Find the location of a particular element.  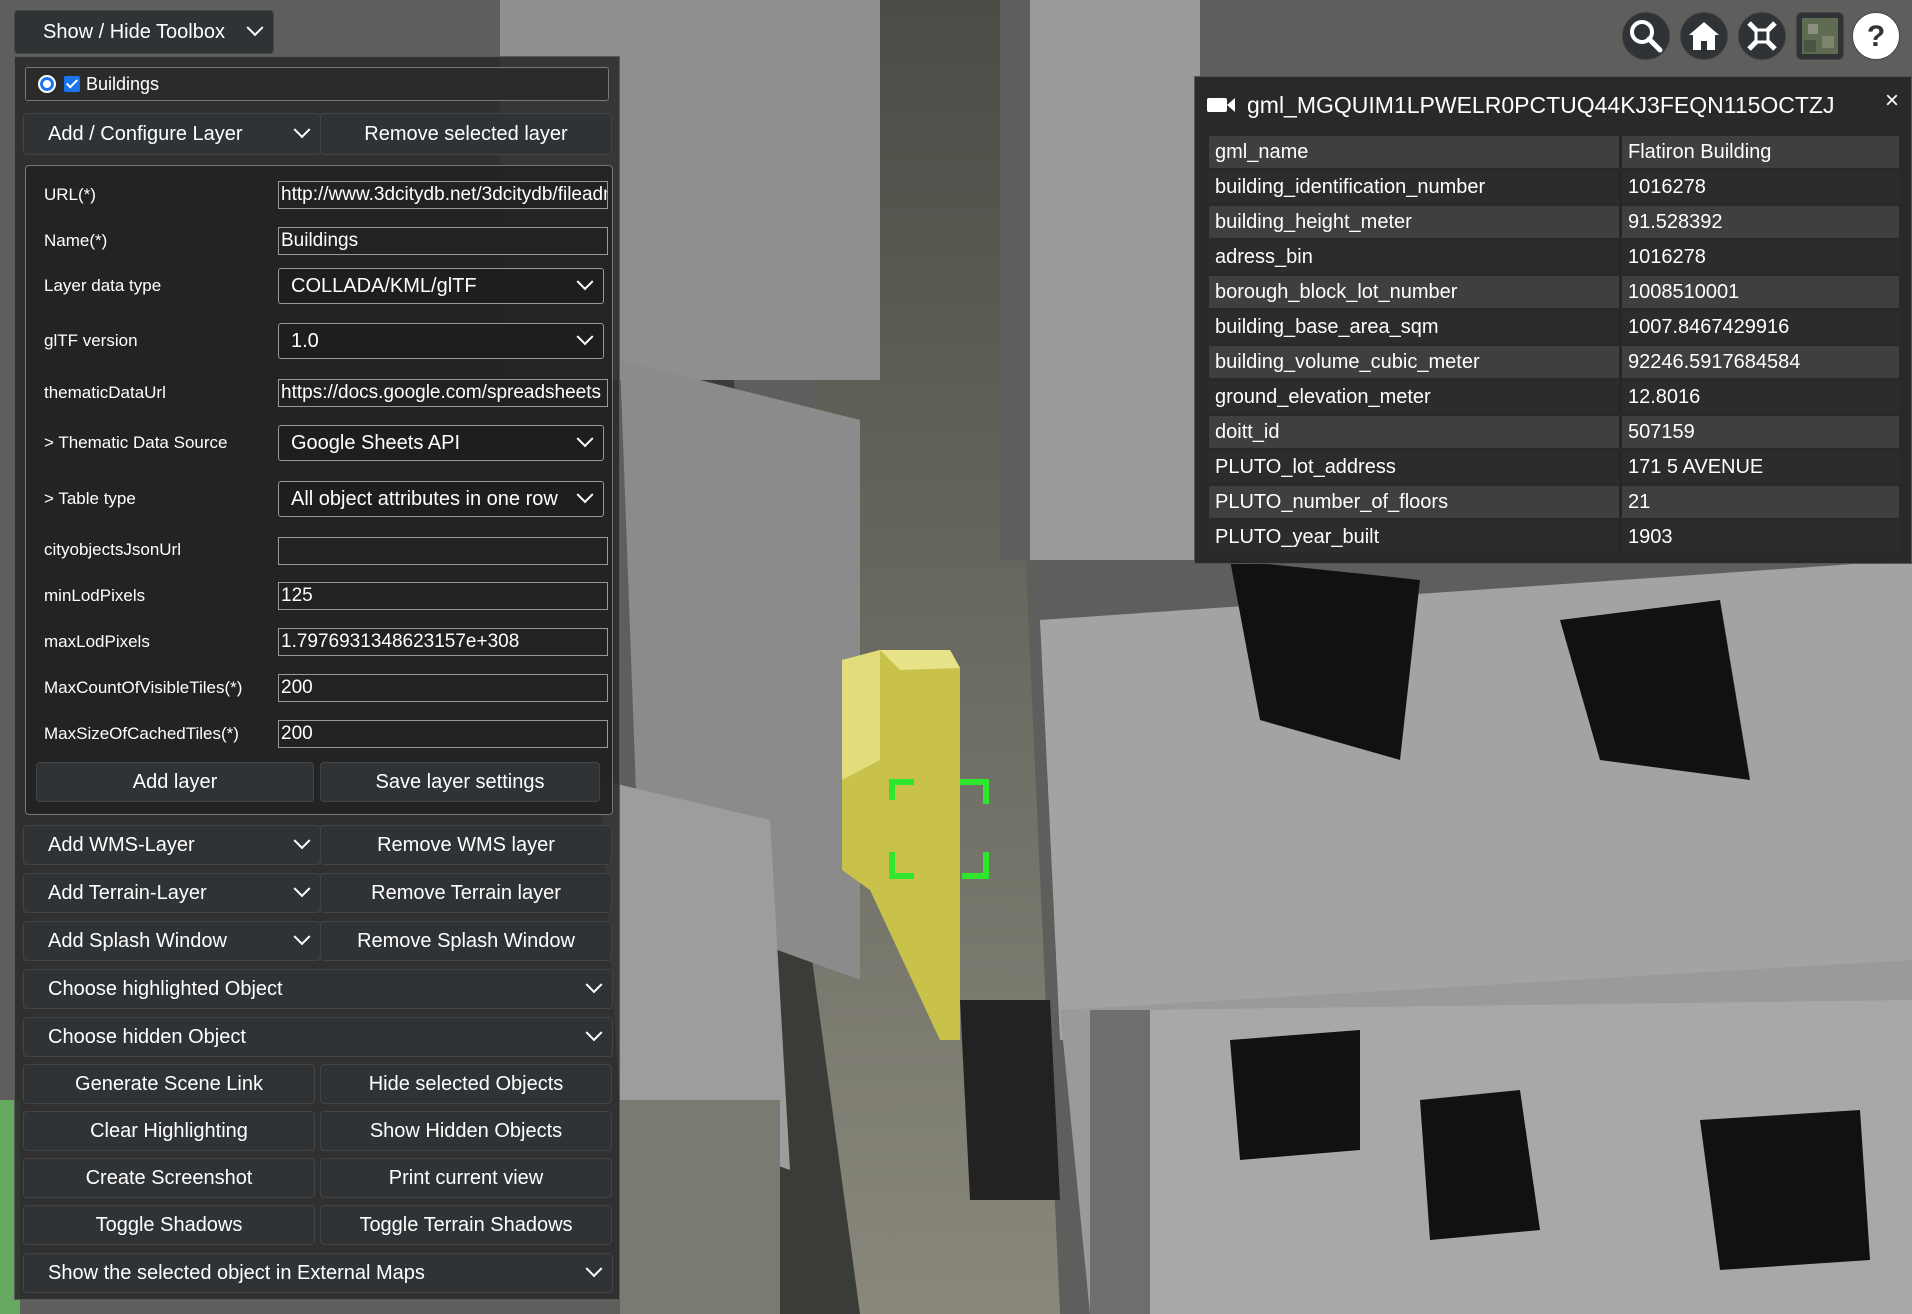

generate-scene-link-button: Generate Scene Link is located at coordinates (169, 1084).